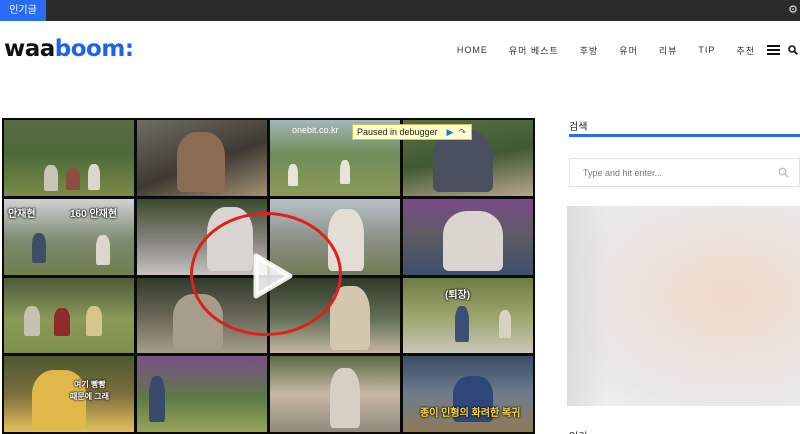 This screenshot has width=800, height=434. I want to click on search-input, so click(665, 172).